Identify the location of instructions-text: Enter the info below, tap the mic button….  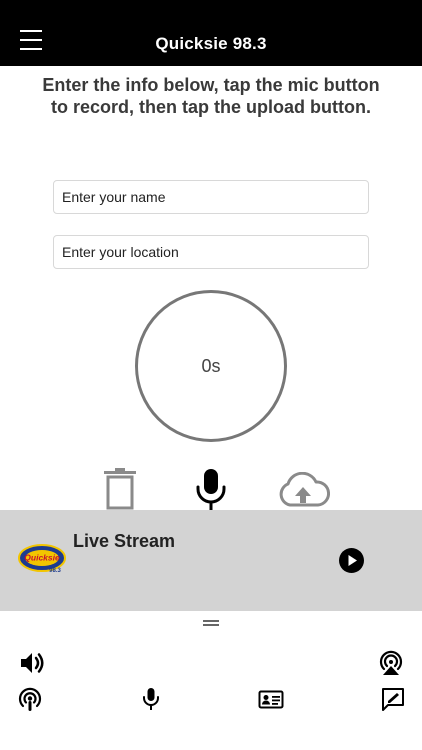
(211, 96).